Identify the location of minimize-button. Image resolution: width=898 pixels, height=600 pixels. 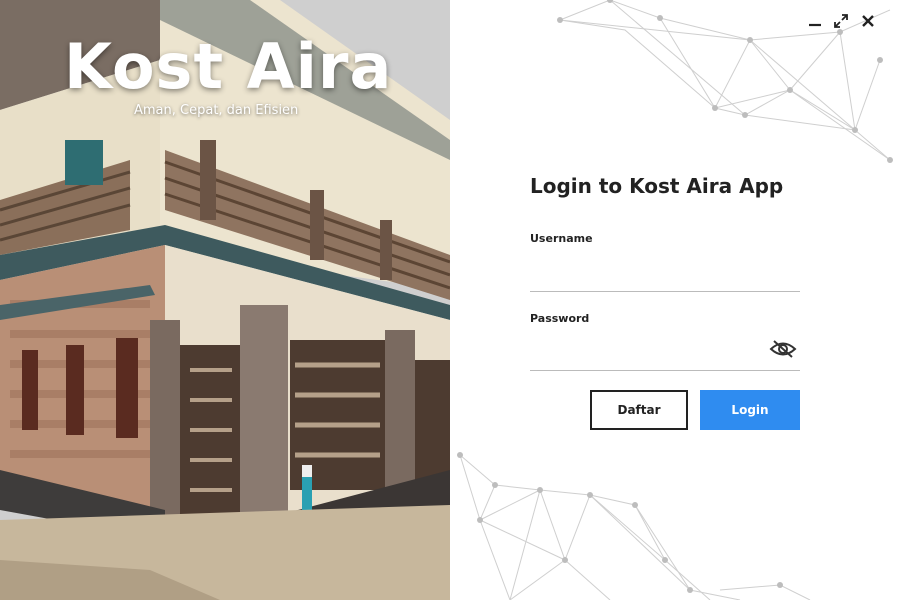
(815, 21).